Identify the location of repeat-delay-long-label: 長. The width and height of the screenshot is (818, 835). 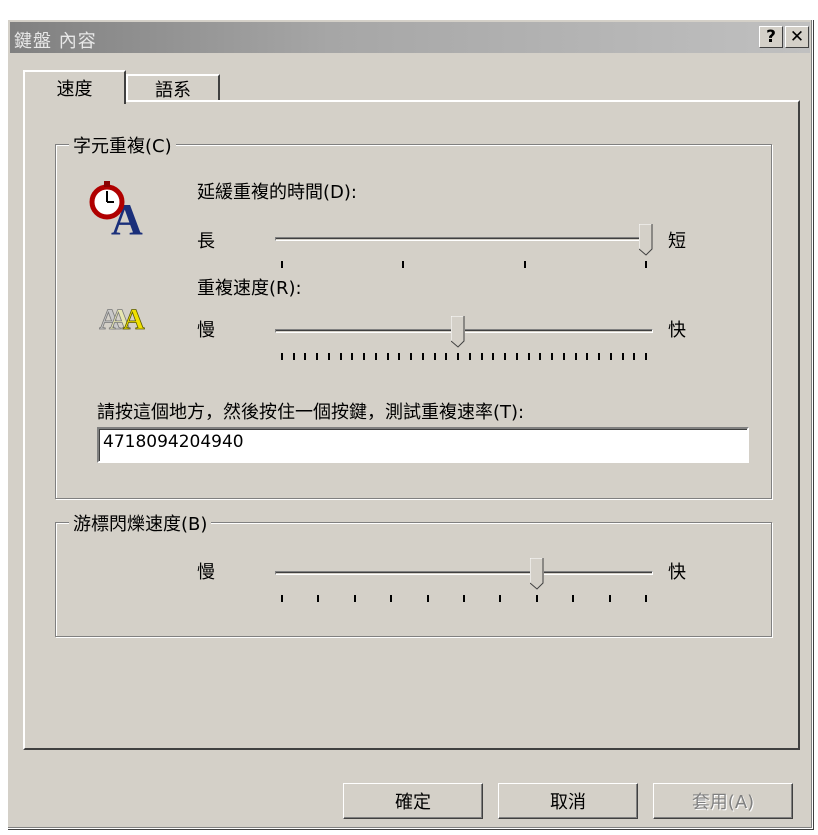
(206, 241).